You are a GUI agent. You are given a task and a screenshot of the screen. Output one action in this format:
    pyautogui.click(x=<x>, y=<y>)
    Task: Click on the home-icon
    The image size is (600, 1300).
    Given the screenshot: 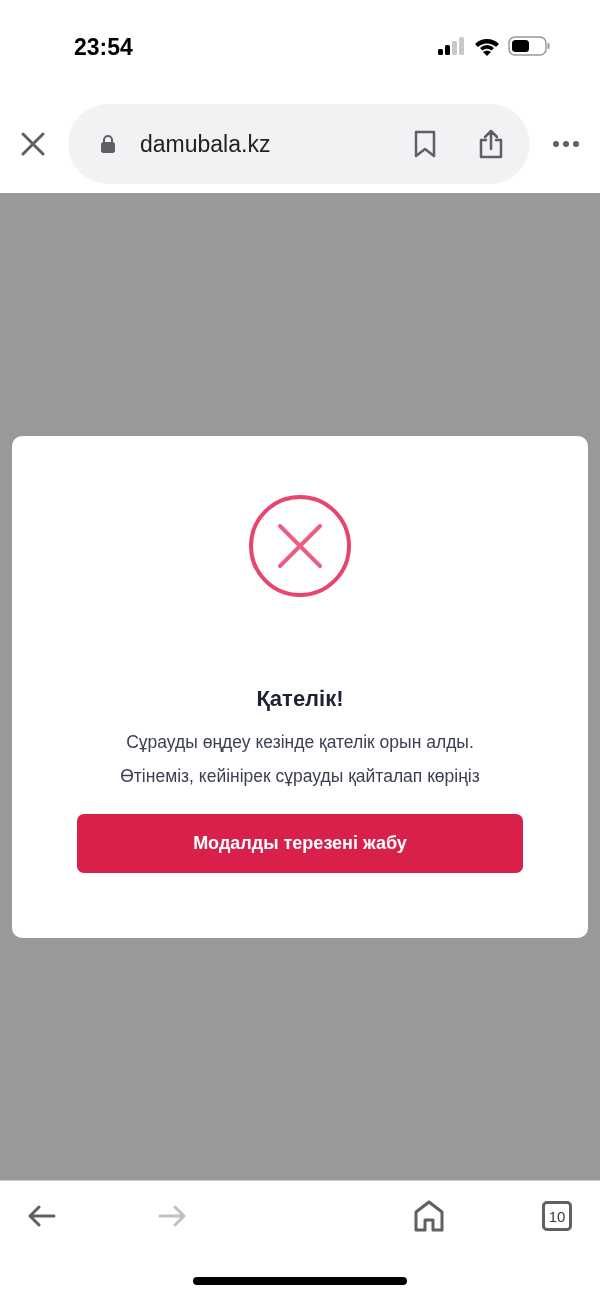 What is the action you would take?
    pyautogui.click(x=429, y=1216)
    